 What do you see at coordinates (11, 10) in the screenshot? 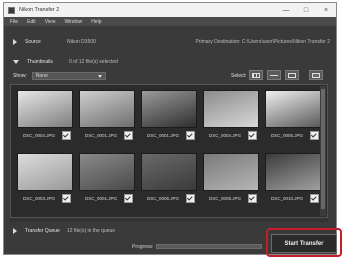
I see `app-icon` at bounding box center [11, 10].